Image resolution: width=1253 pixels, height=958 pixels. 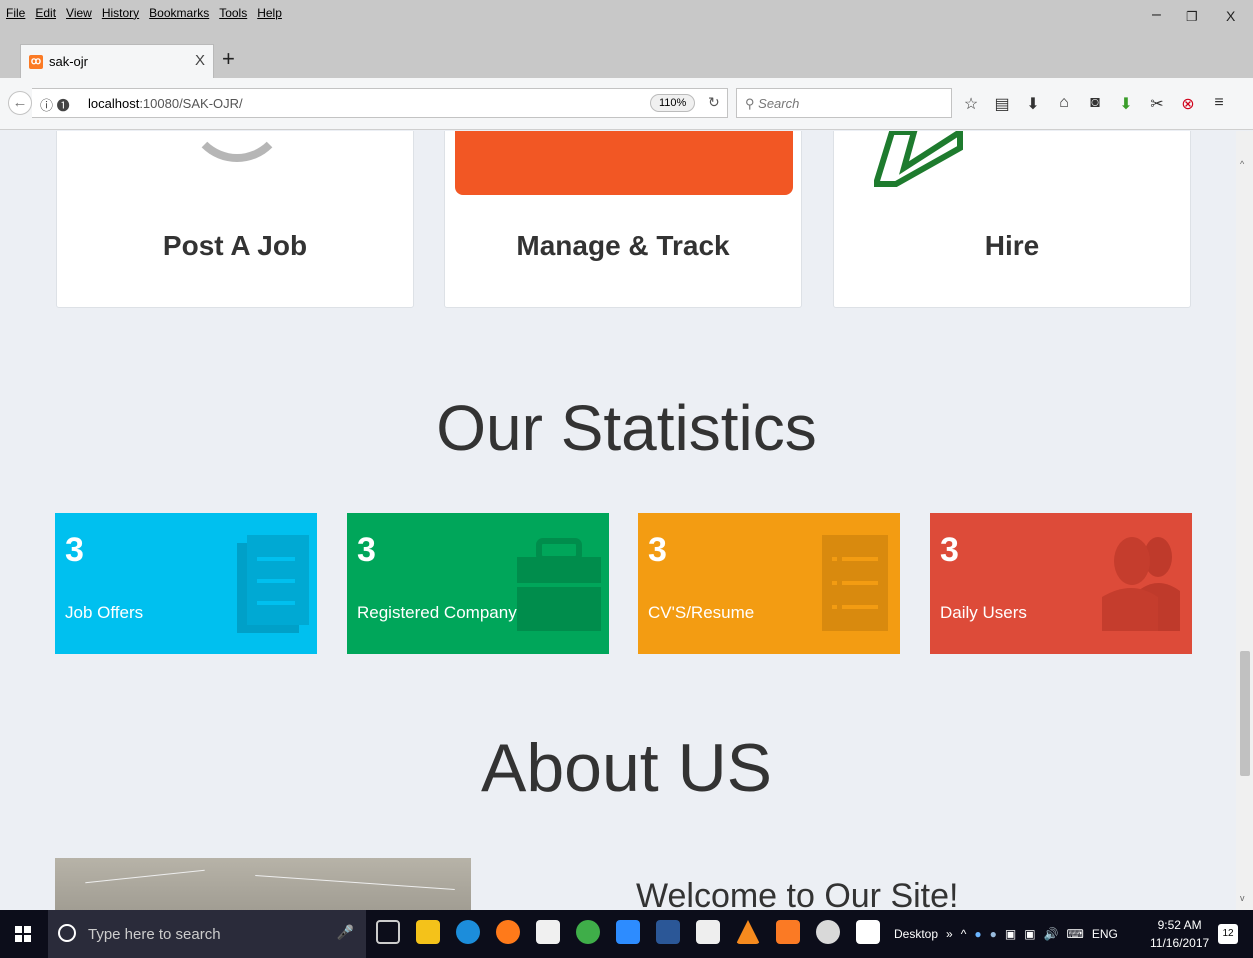 What do you see at coordinates (117, 61) in the screenshot?
I see `tab-sak-ojr: ꝏ sak-ojr X` at bounding box center [117, 61].